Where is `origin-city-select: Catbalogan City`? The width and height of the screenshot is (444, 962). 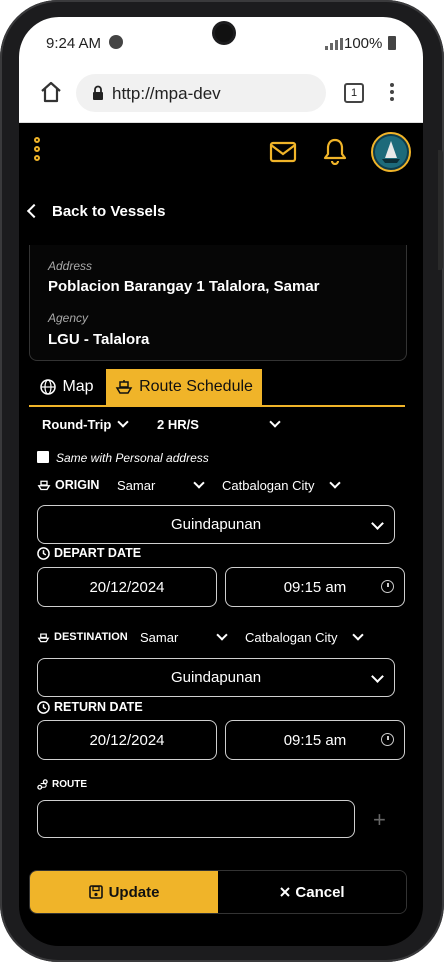
origin-city-select: Catbalogan City is located at coordinates (281, 485).